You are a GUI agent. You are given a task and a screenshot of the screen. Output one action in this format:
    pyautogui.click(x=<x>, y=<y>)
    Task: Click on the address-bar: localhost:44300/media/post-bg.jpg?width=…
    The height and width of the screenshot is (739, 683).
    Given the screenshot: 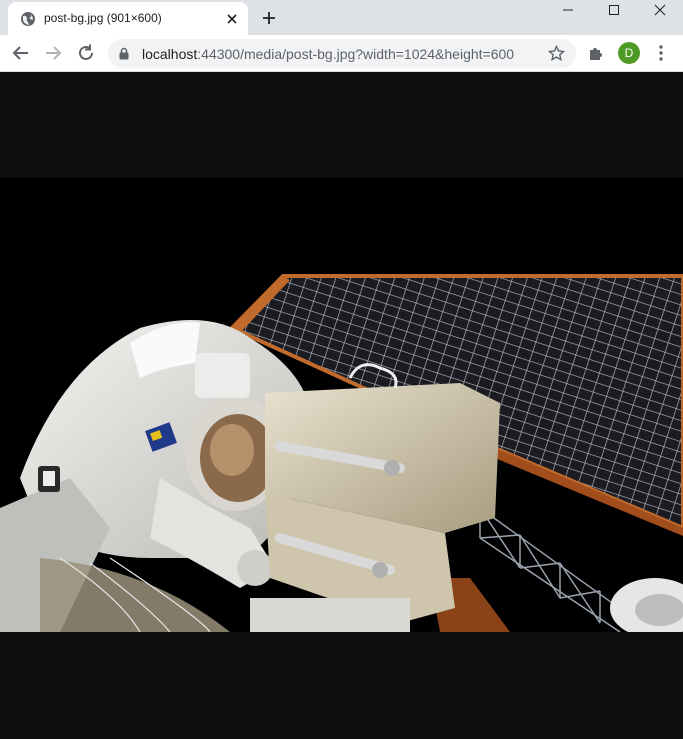 What is the action you would take?
    pyautogui.click(x=342, y=53)
    